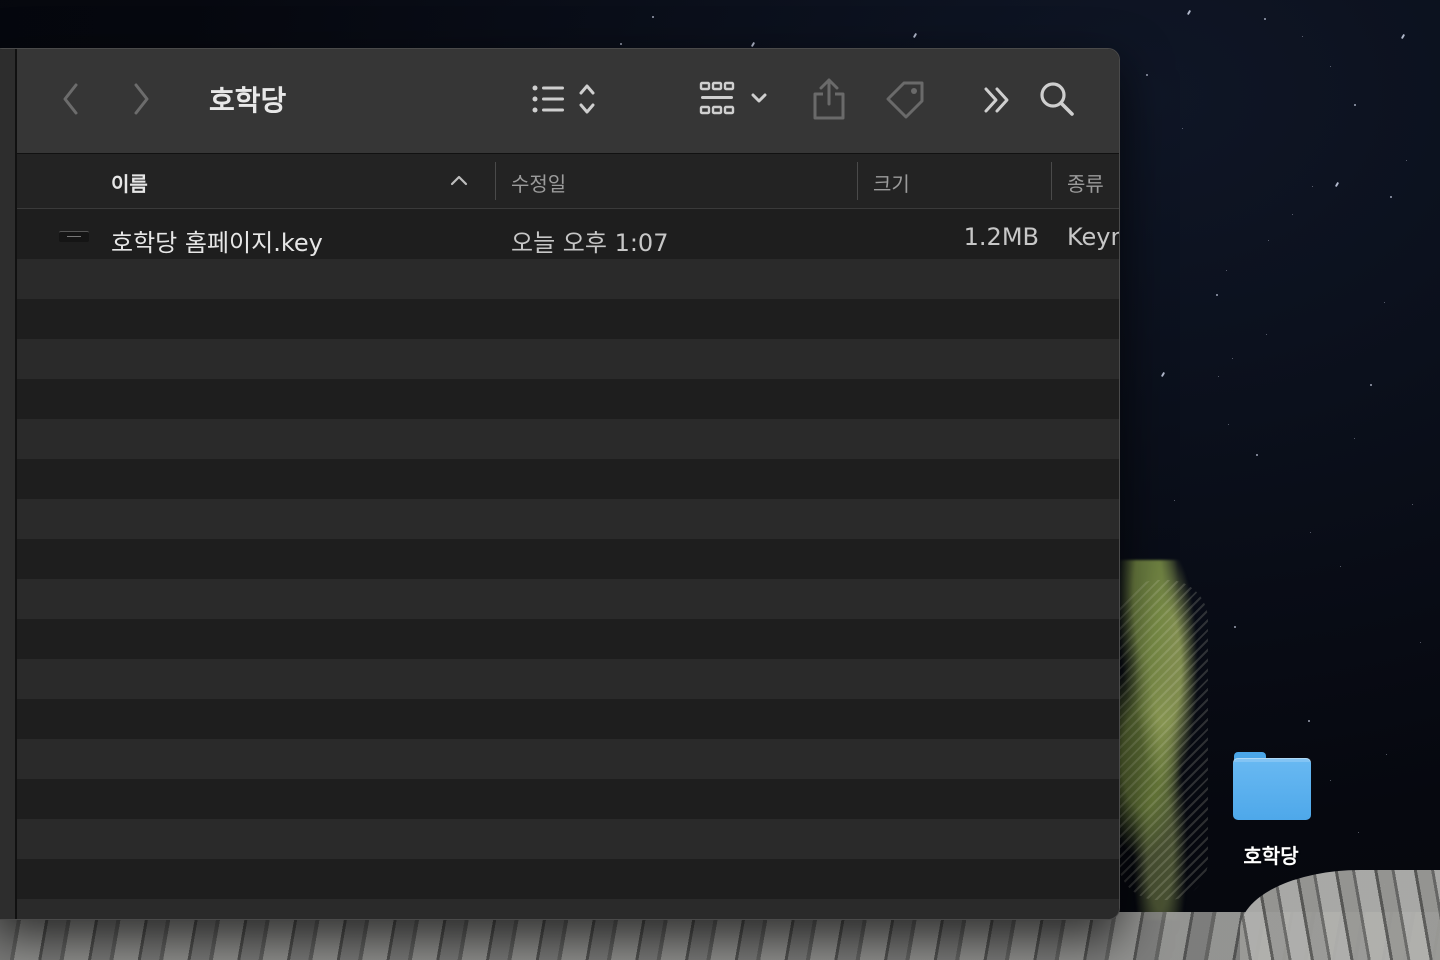 Image resolution: width=1440 pixels, height=960 pixels. I want to click on toolbar: 호학당, so click(568, 101).